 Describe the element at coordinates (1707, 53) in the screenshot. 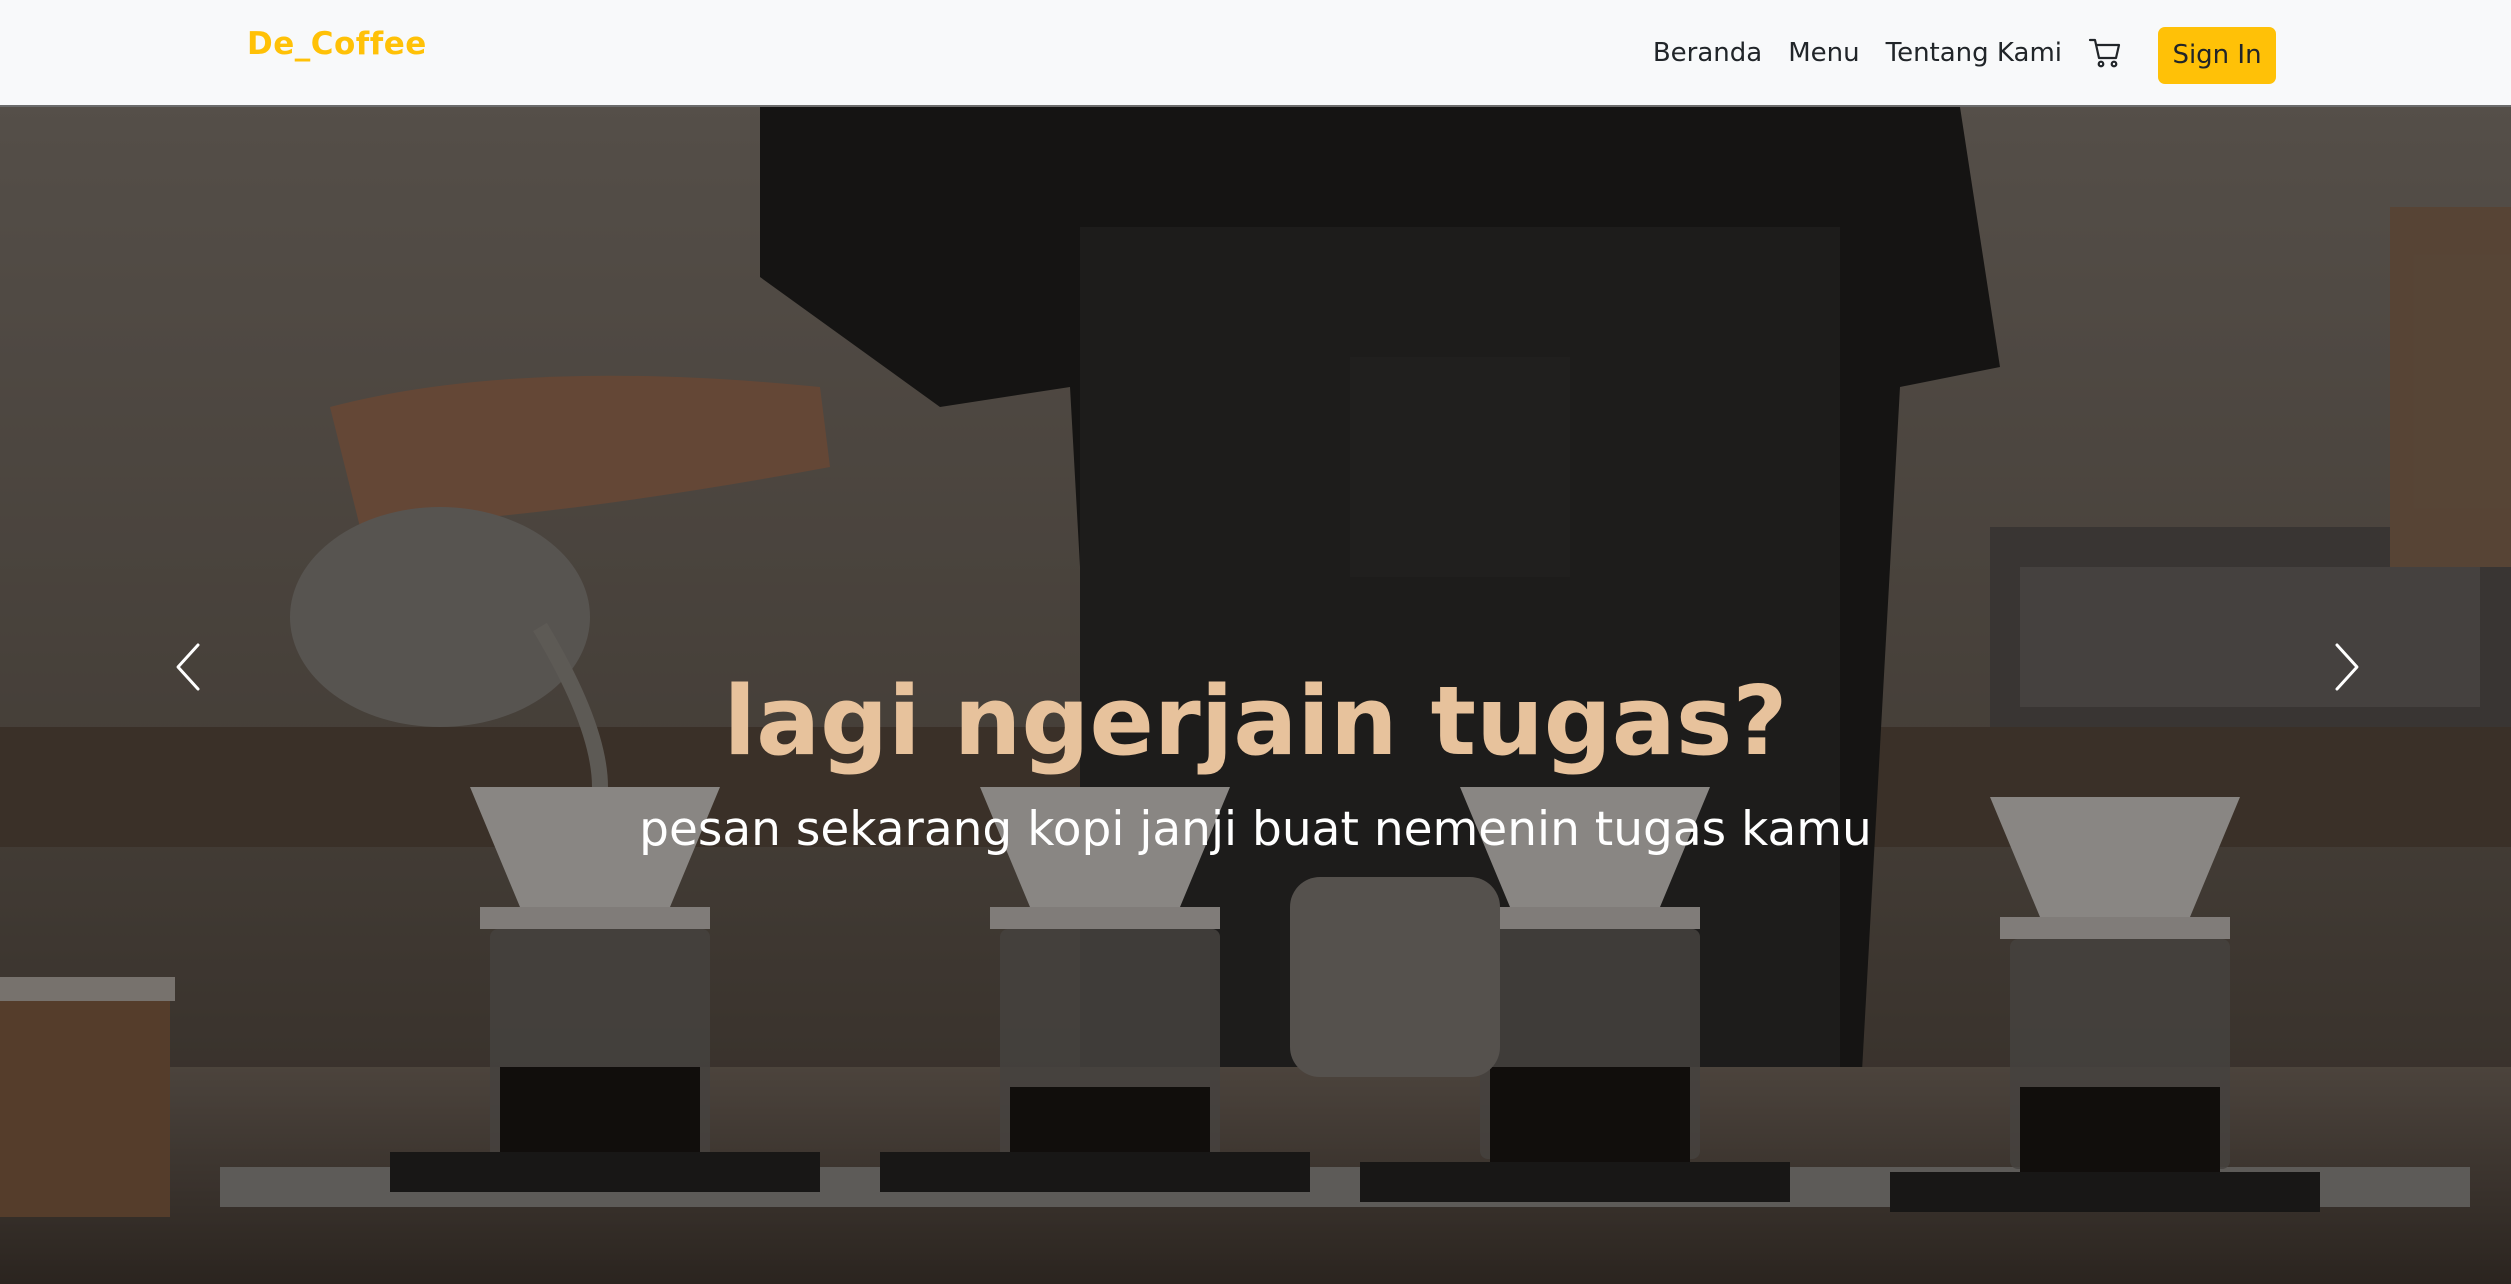

I see `nav-link-beranda: Beranda` at that location.